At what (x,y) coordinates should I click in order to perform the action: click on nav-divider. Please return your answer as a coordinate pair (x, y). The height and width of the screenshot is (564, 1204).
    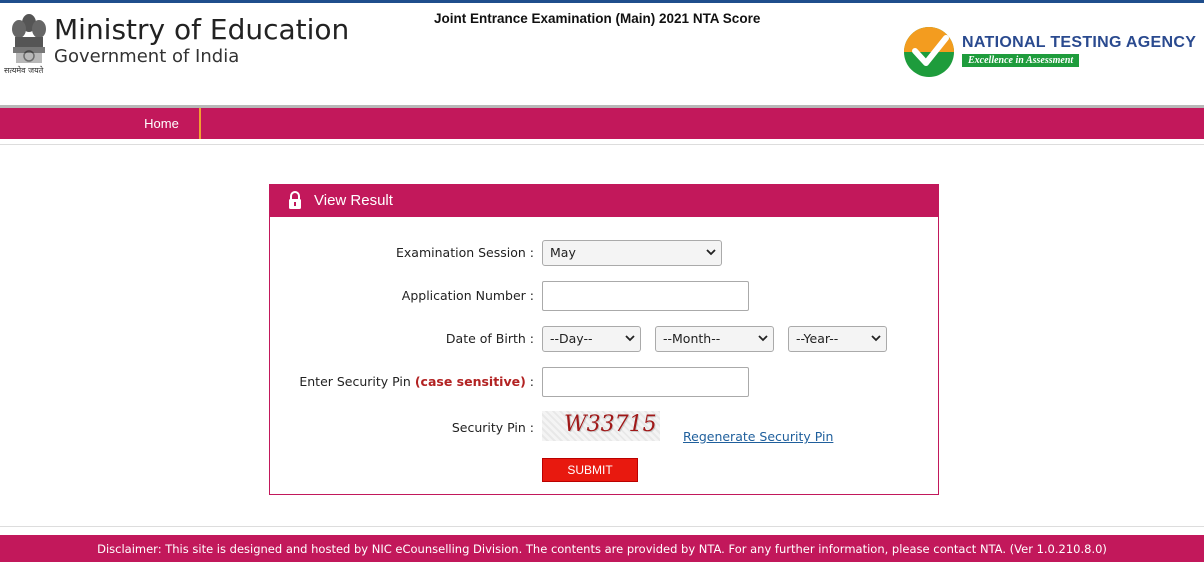
    Looking at the image, I should click on (602, 144).